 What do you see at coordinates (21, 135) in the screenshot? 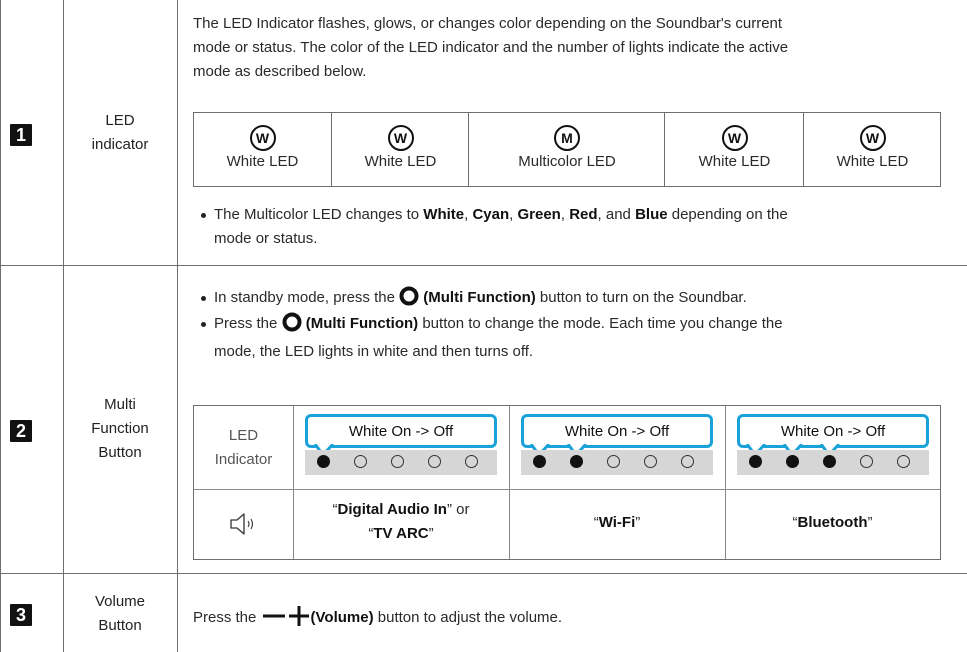
I see `row-number-badge: 1` at bounding box center [21, 135].